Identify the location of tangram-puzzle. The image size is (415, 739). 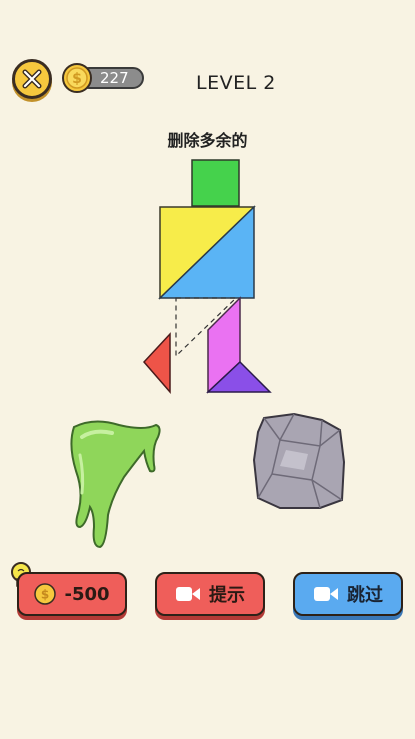
(207, 277).